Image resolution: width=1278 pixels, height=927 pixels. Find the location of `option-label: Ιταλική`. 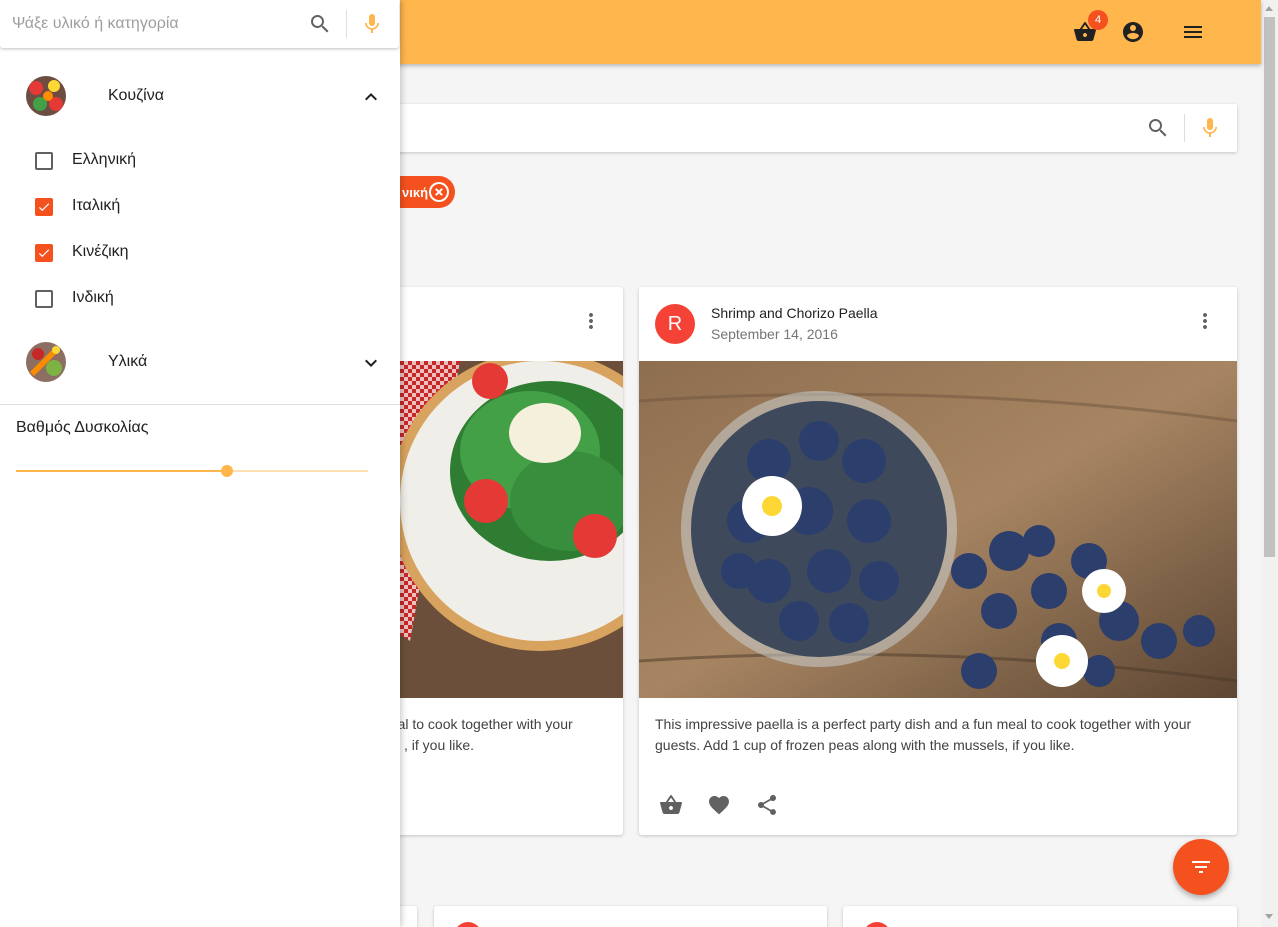

option-label: Ιταλική is located at coordinates (96, 205).